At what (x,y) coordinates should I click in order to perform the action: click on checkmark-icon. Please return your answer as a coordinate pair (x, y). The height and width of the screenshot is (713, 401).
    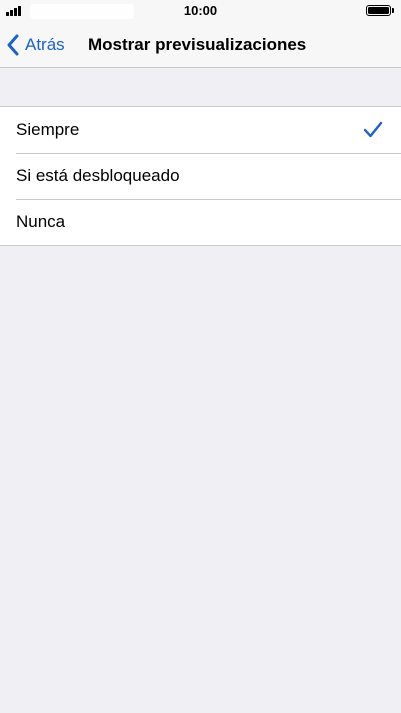
    Looking at the image, I should click on (373, 129).